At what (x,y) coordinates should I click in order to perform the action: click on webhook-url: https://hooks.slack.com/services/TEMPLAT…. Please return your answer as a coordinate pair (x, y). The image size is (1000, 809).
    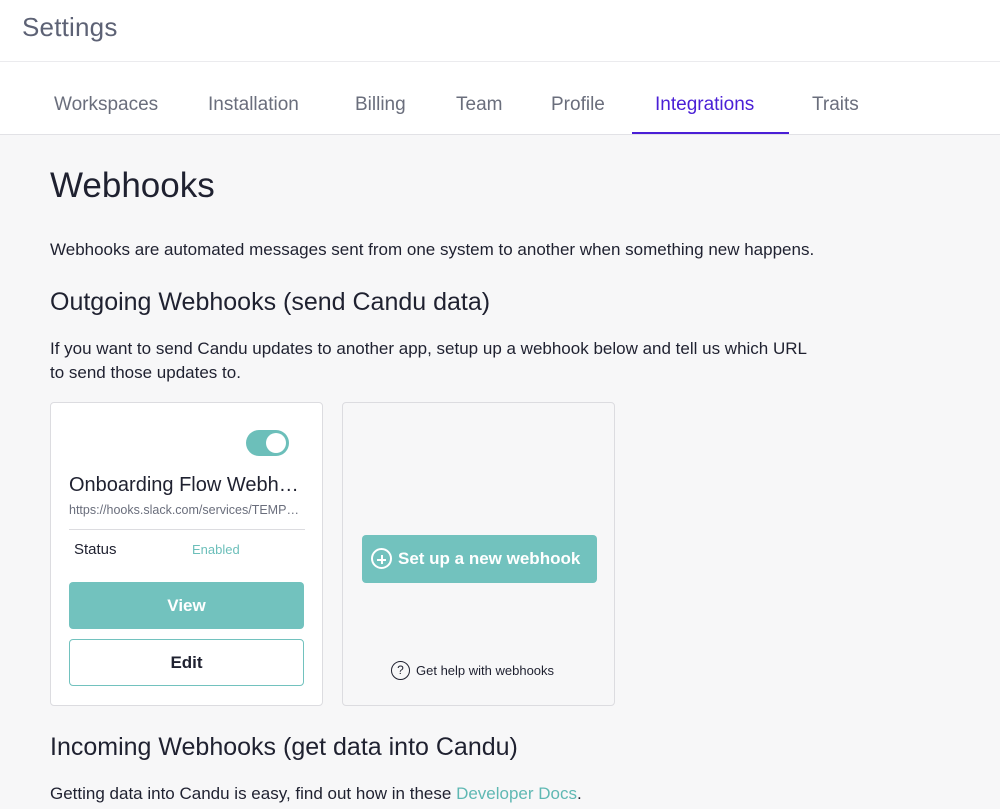
    Looking at the image, I should click on (187, 510).